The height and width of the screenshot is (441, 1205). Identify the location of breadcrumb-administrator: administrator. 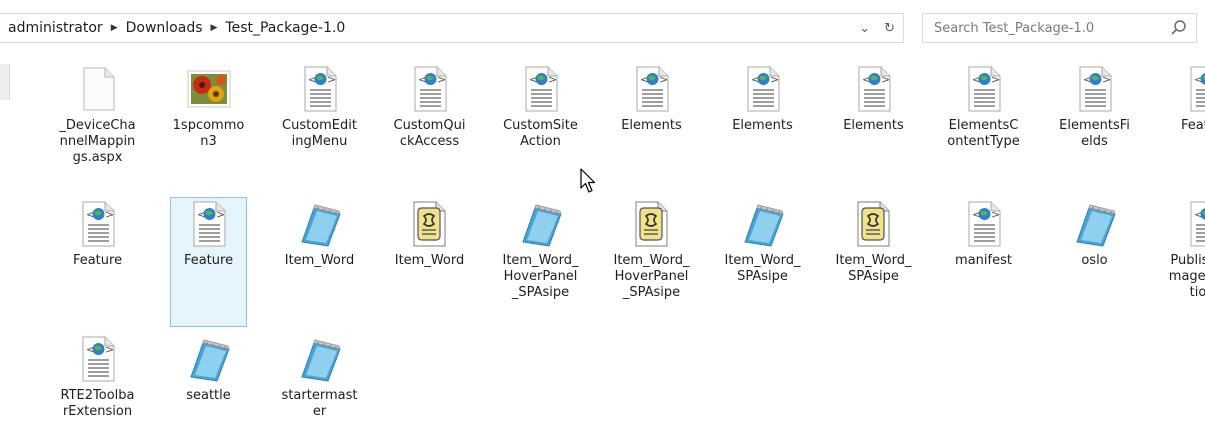
(53, 28).